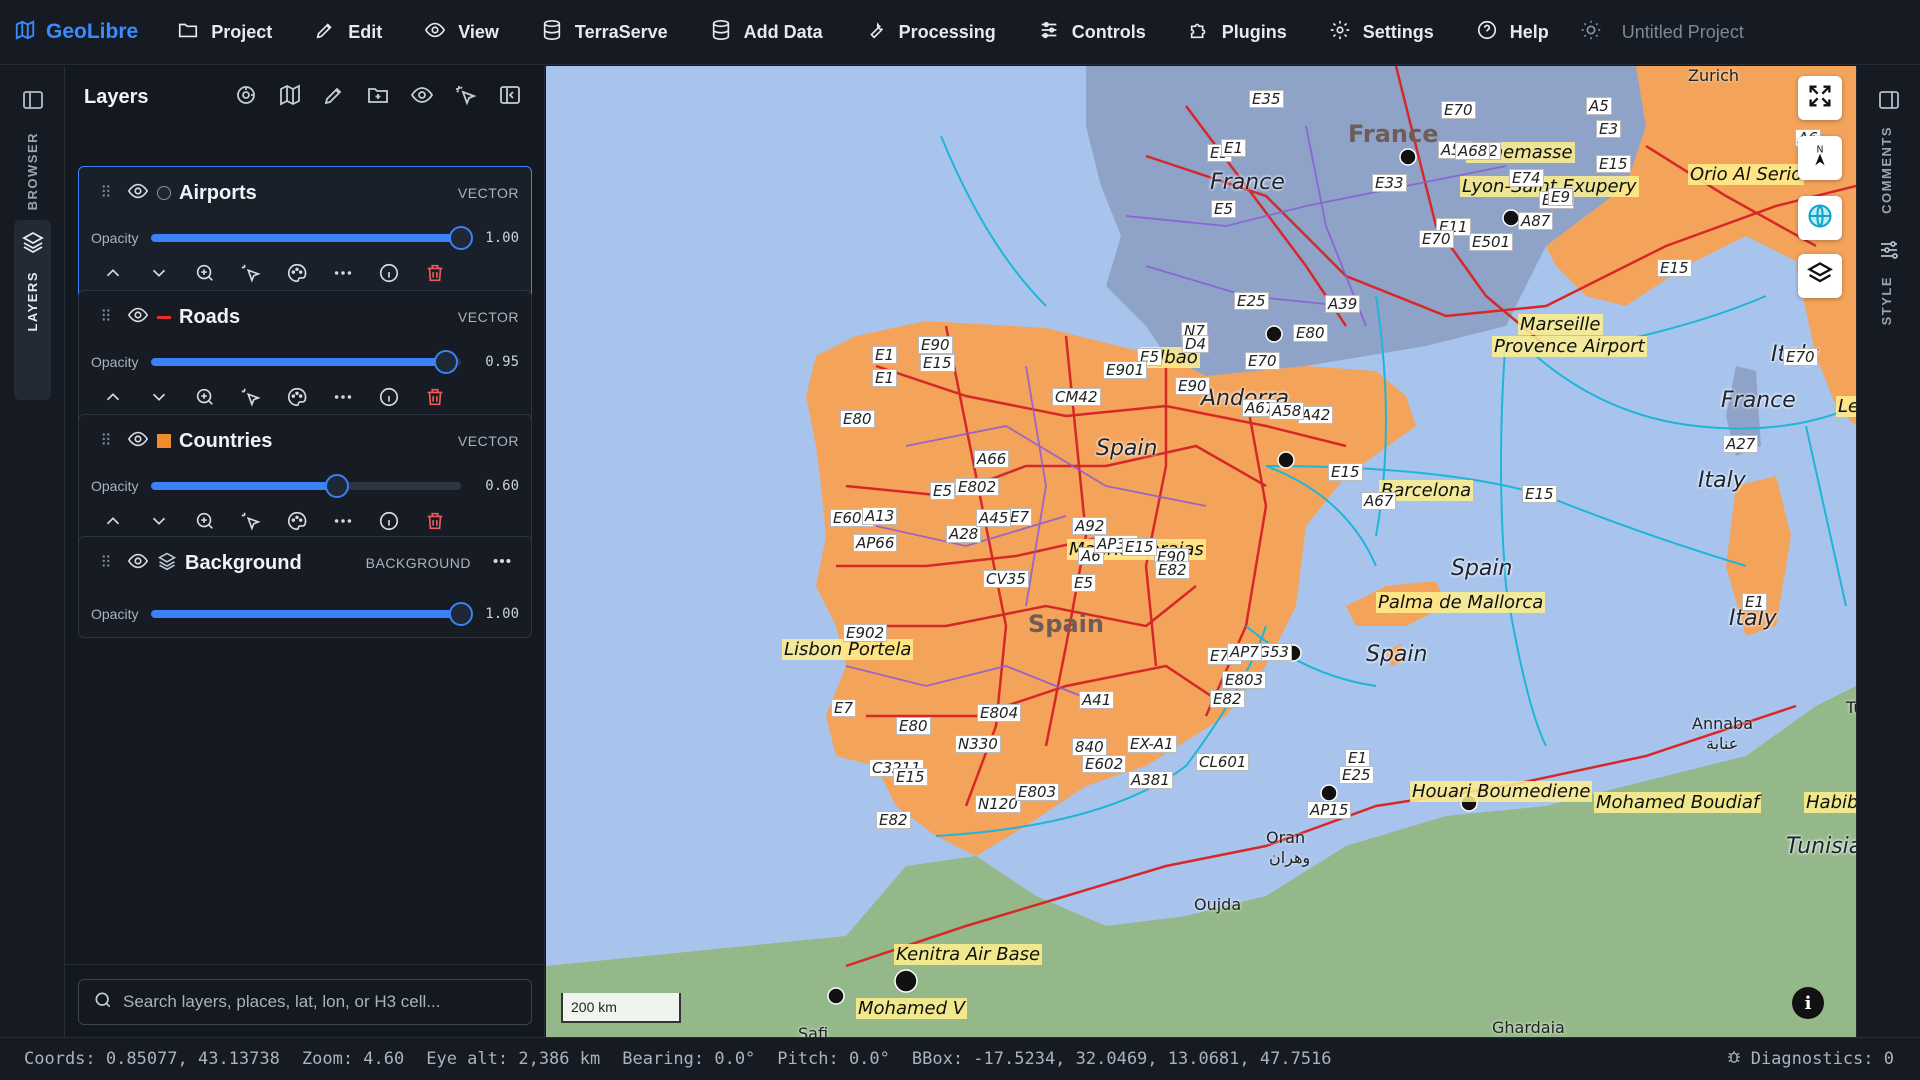 This screenshot has height=1080, width=1920. What do you see at coordinates (378, 97) in the screenshot?
I see `add-folder-icon` at bounding box center [378, 97].